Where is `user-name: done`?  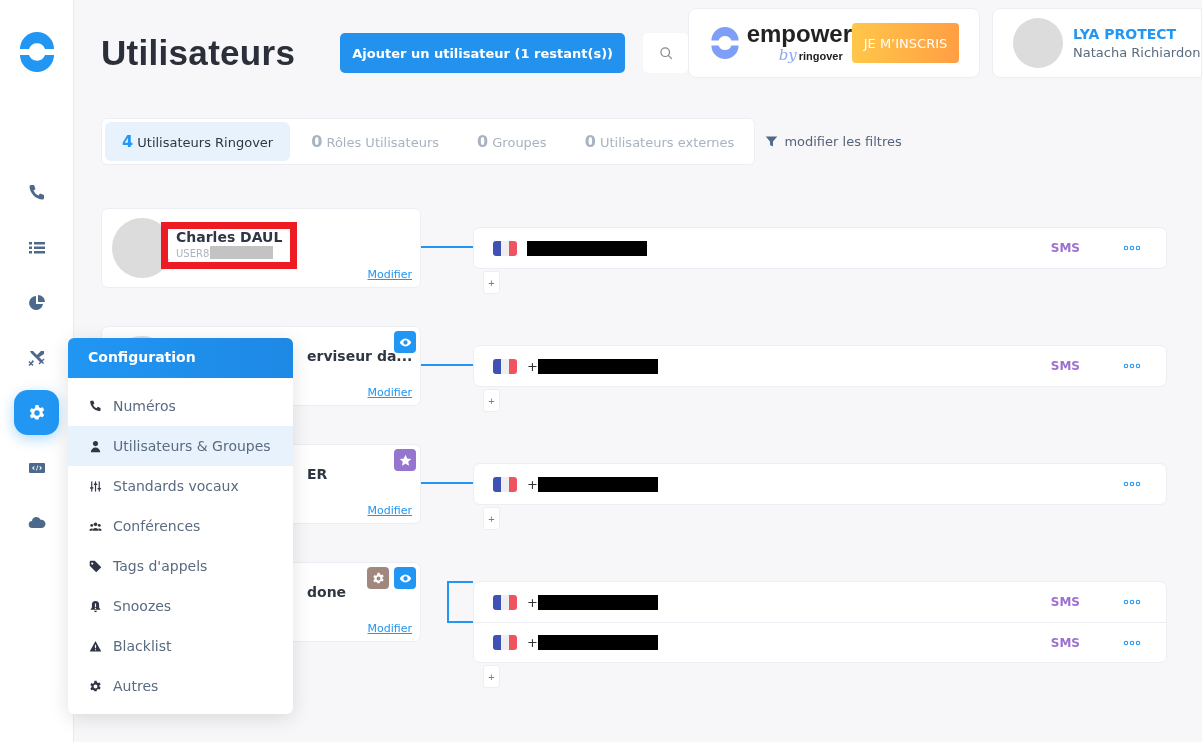 user-name: done is located at coordinates (327, 592).